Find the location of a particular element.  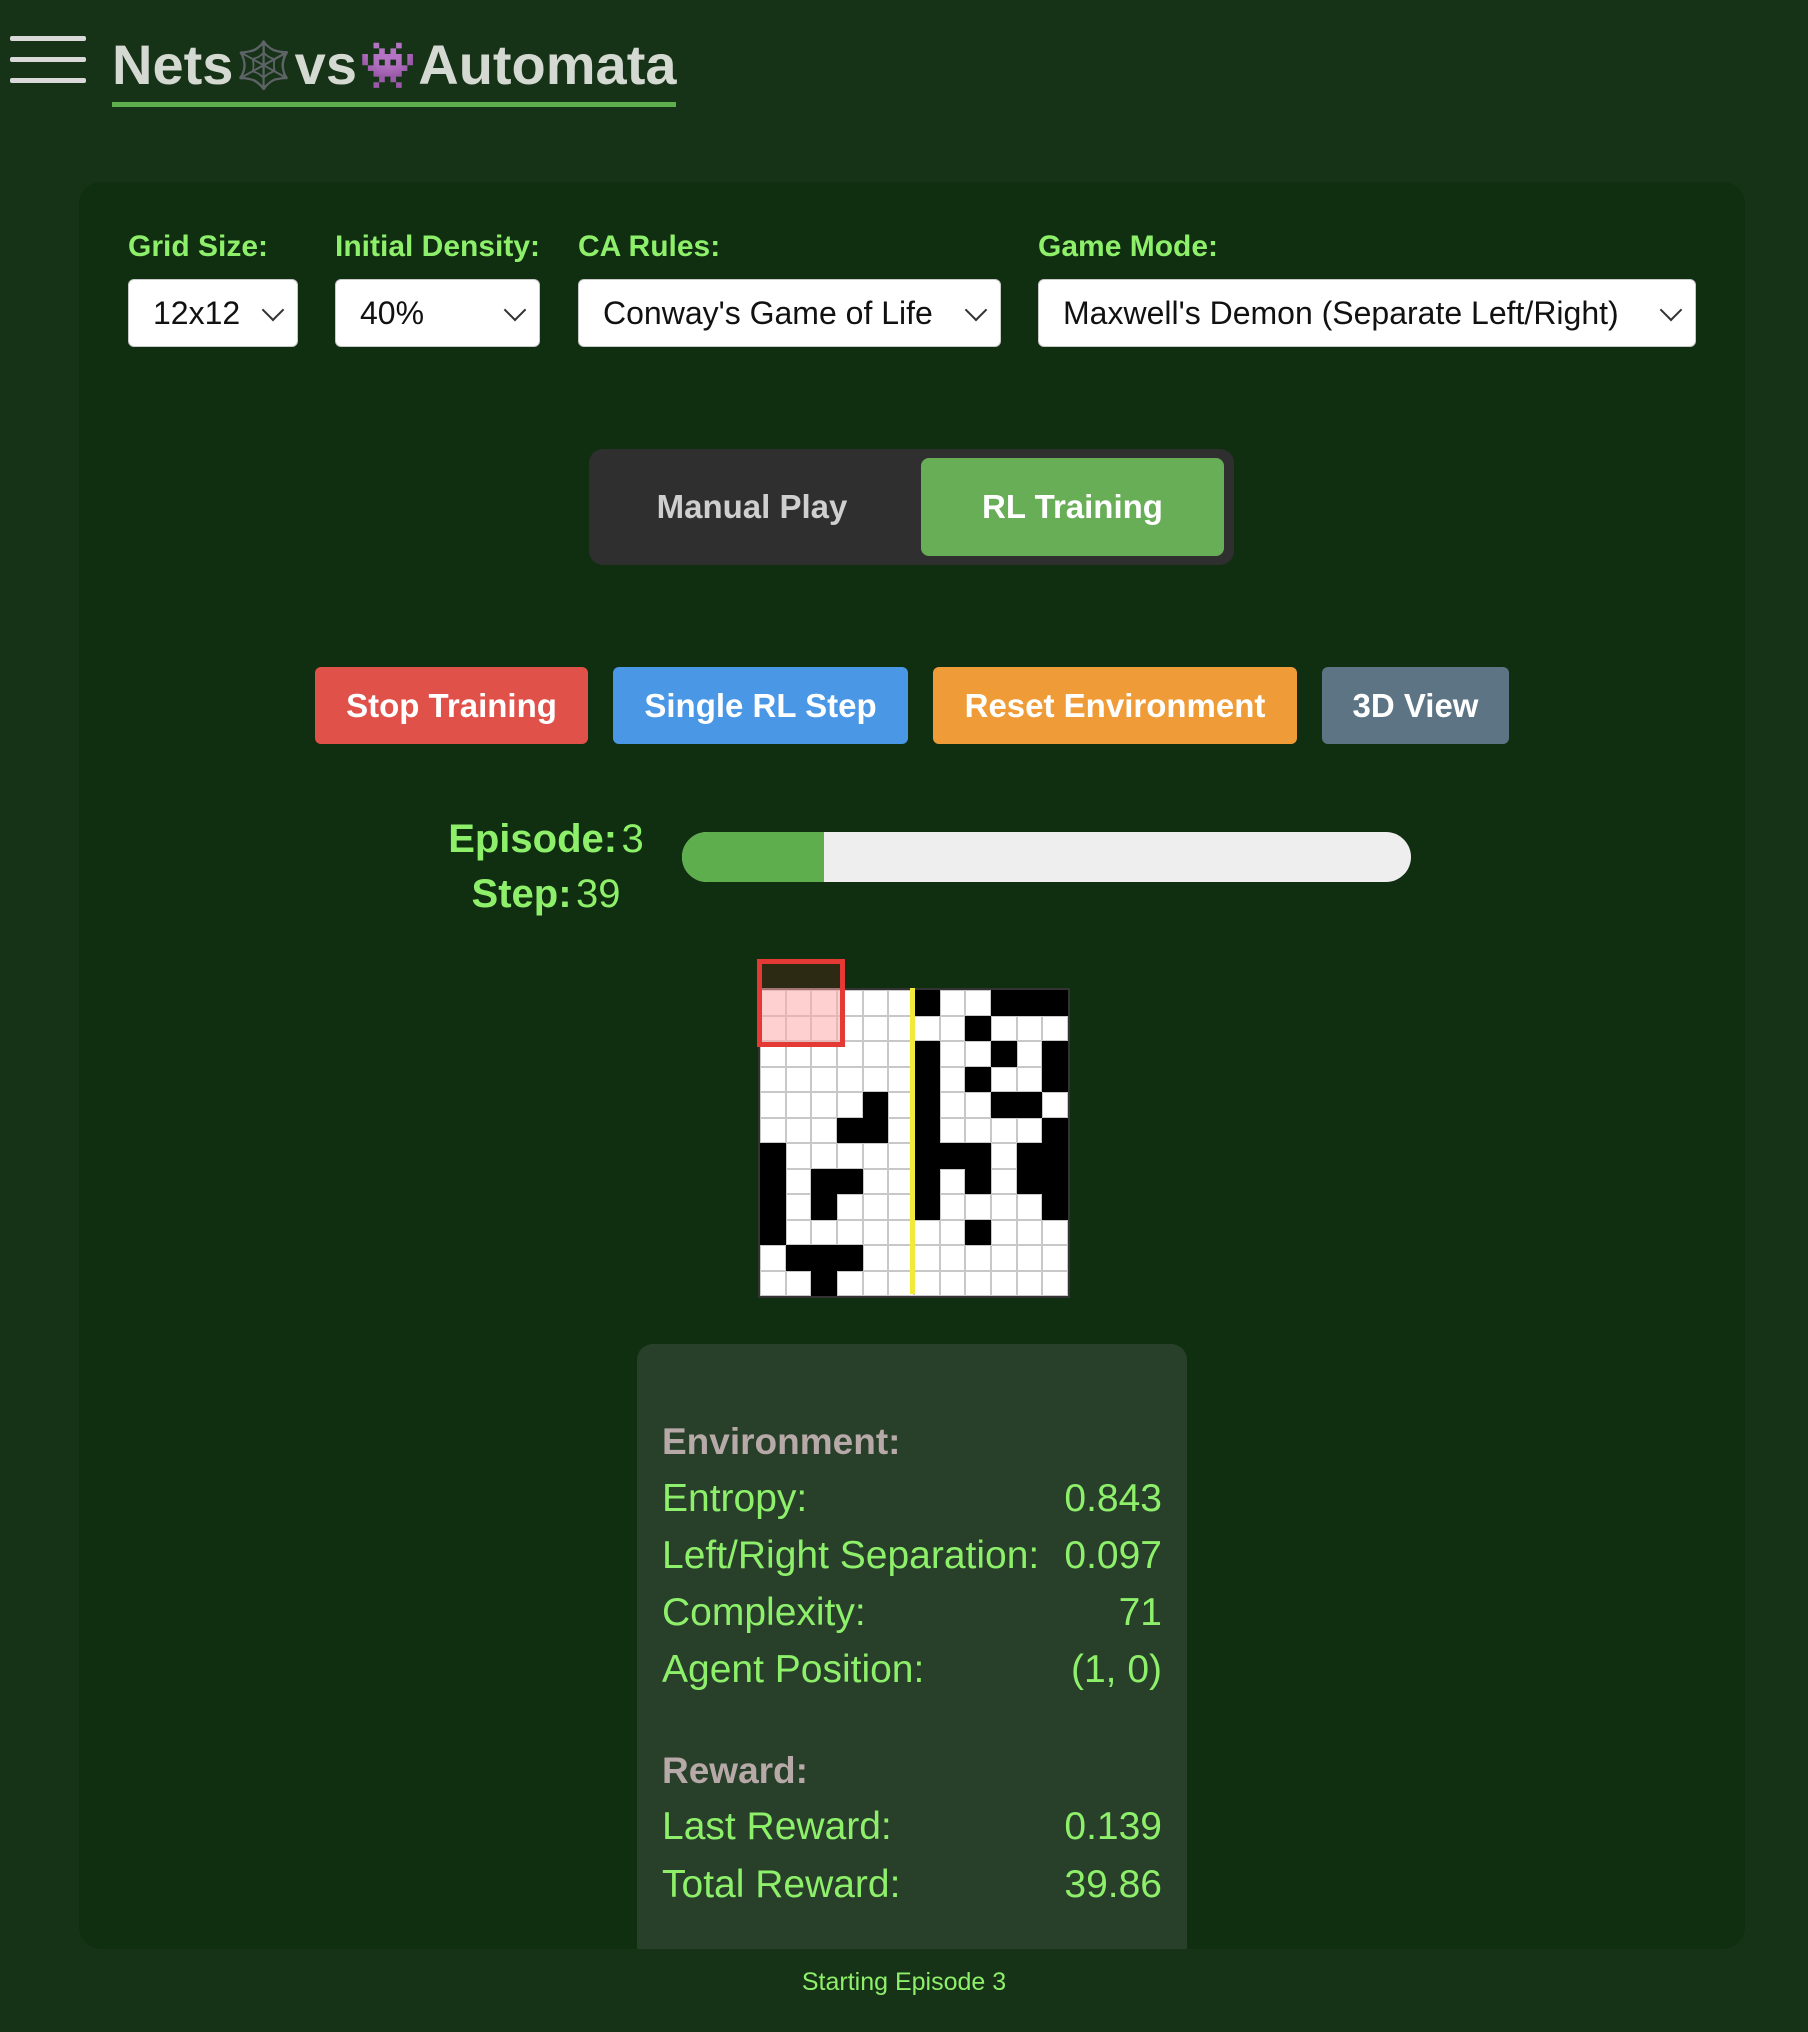

3d-view-button: 3D View is located at coordinates (1415, 705).